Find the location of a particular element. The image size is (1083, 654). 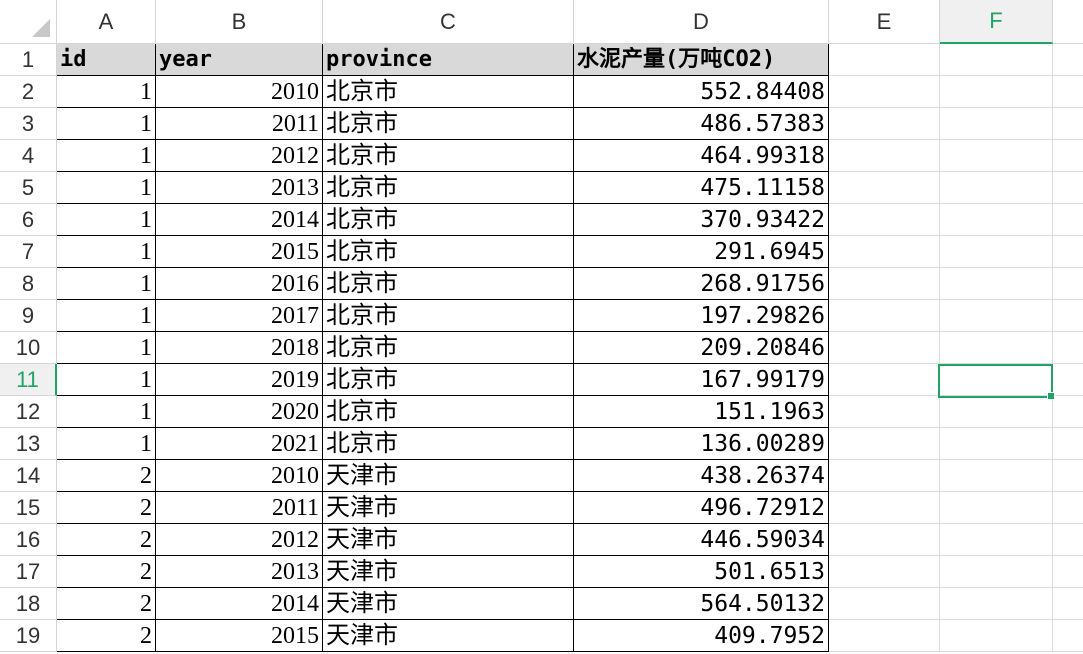

cell-year: 2016 is located at coordinates (239, 284).